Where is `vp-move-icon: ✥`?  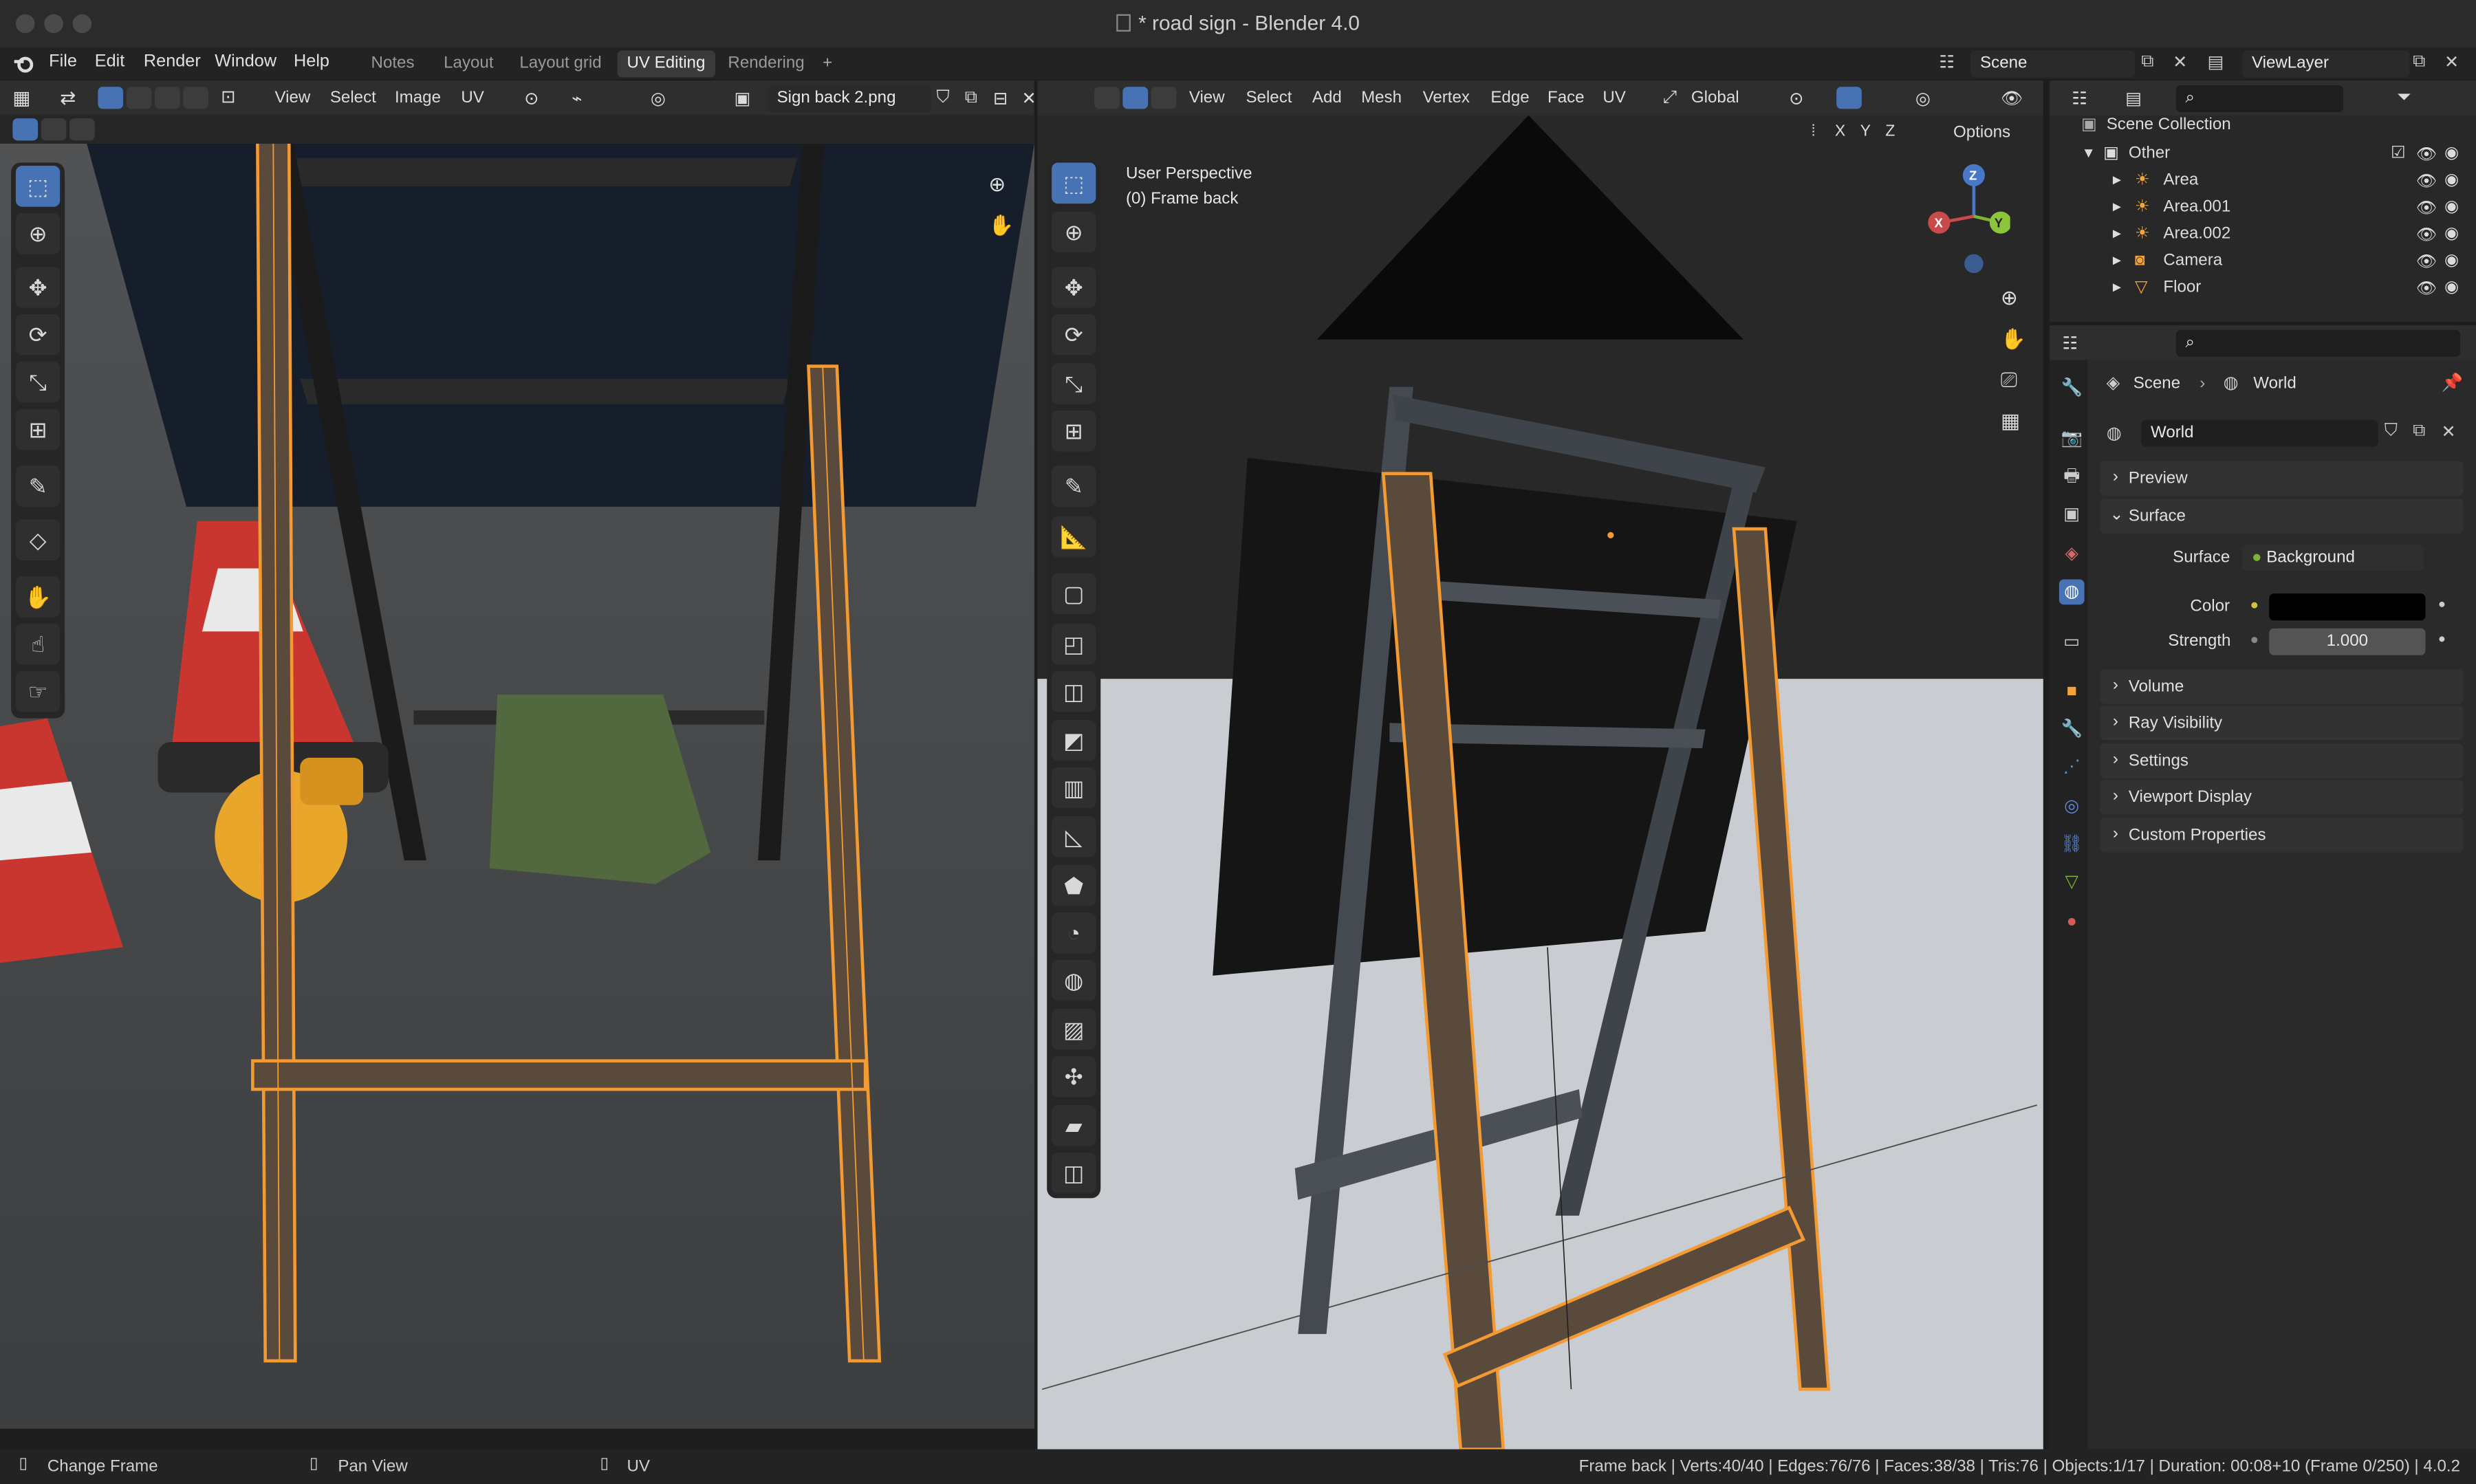
vp-move-icon: ✥ is located at coordinates (1074, 287).